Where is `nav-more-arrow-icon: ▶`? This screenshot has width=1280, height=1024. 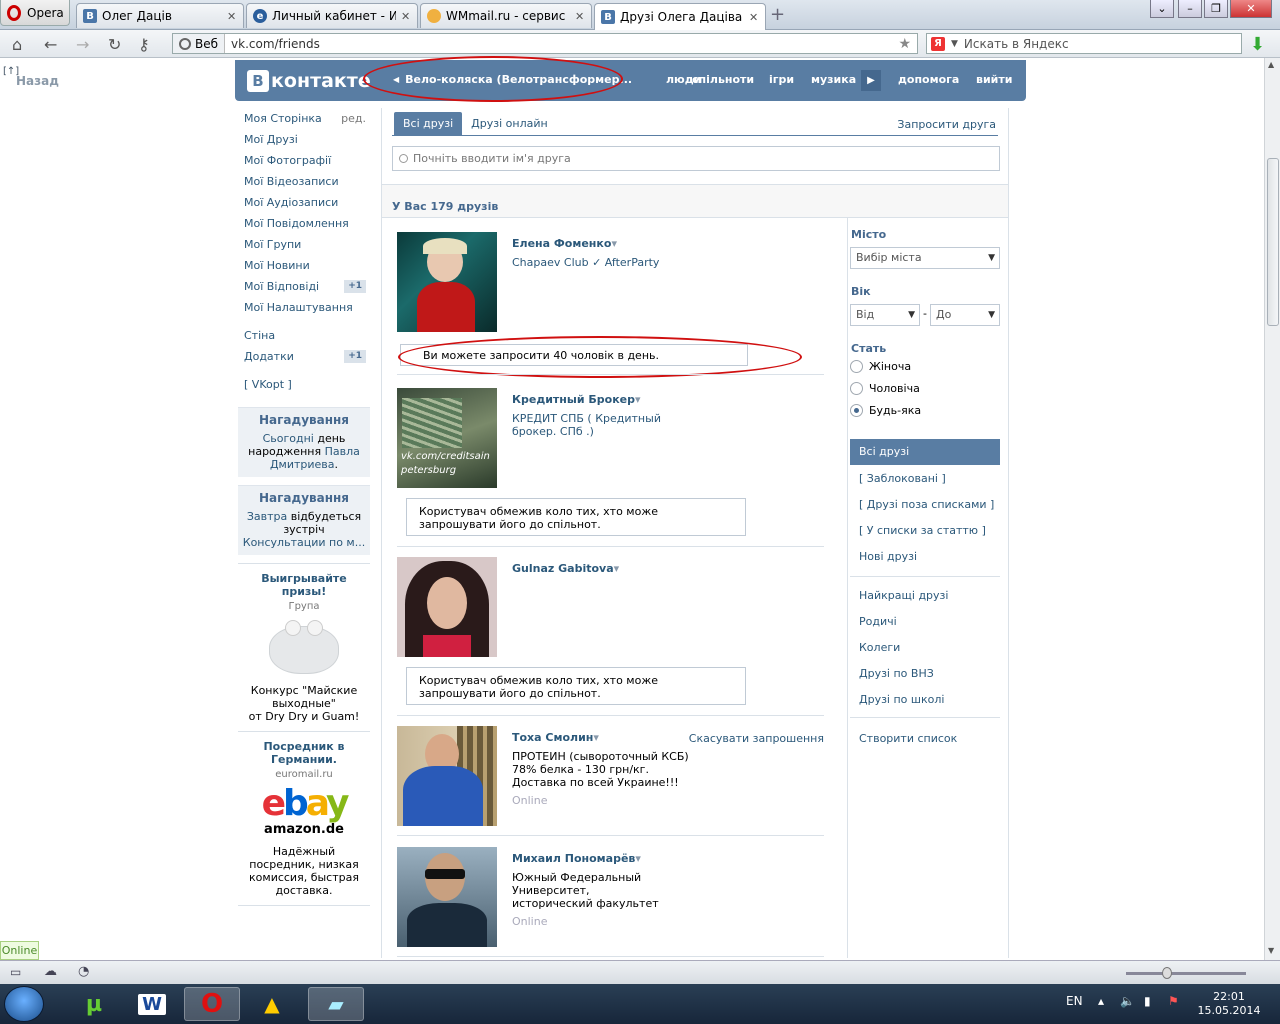 nav-more-arrow-icon: ▶ is located at coordinates (871, 80).